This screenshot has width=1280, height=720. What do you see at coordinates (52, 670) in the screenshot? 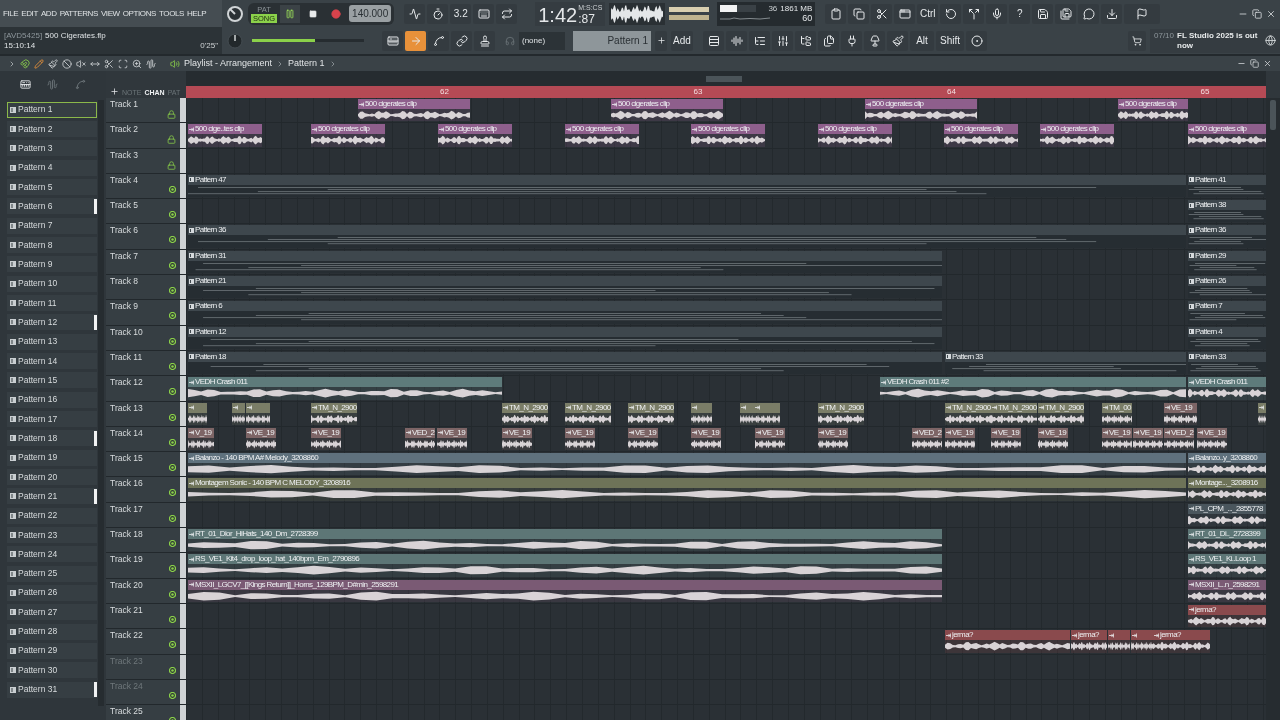
I see `pattern-item: Pattern 30` at bounding box center [52, 670].